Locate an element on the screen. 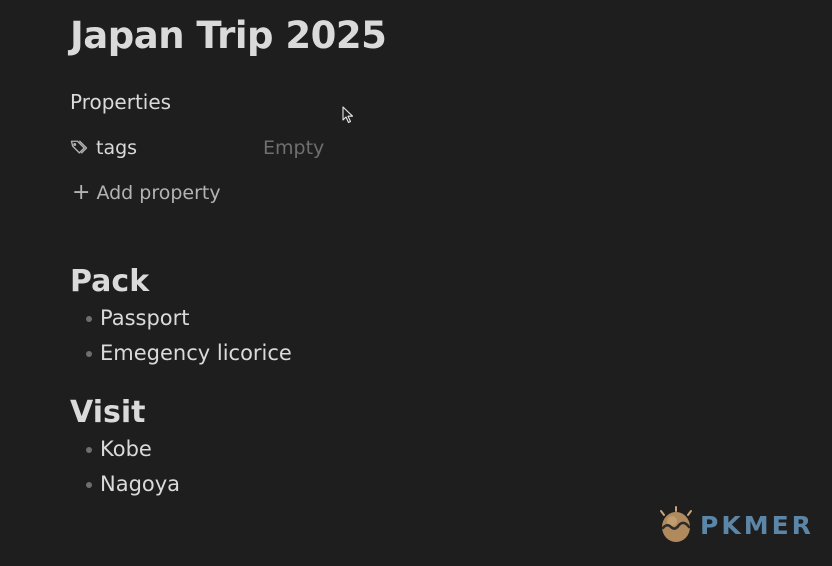 This screenshot has width=832, height=566. list-item-text: Emegency licorice is located at coordinates (196, 352).